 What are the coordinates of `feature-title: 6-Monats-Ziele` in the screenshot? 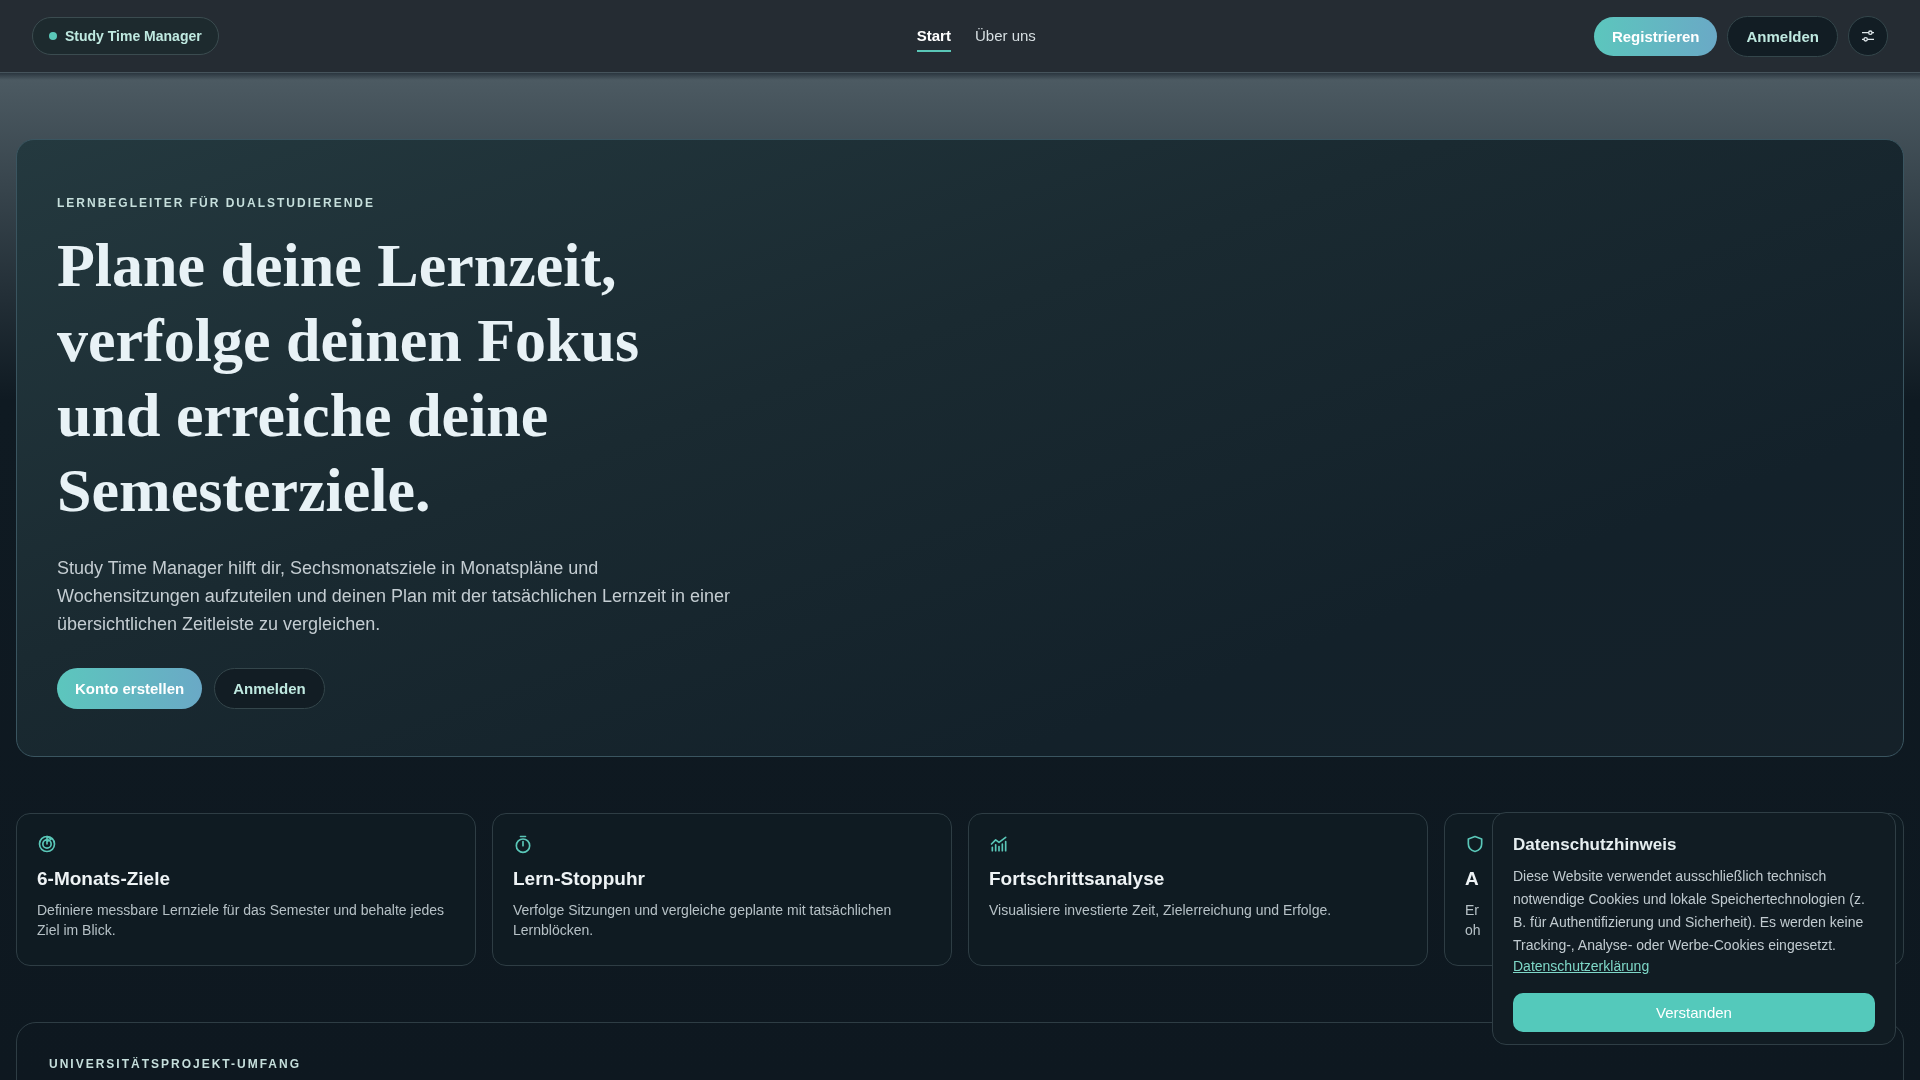 It's located at (104, 879).